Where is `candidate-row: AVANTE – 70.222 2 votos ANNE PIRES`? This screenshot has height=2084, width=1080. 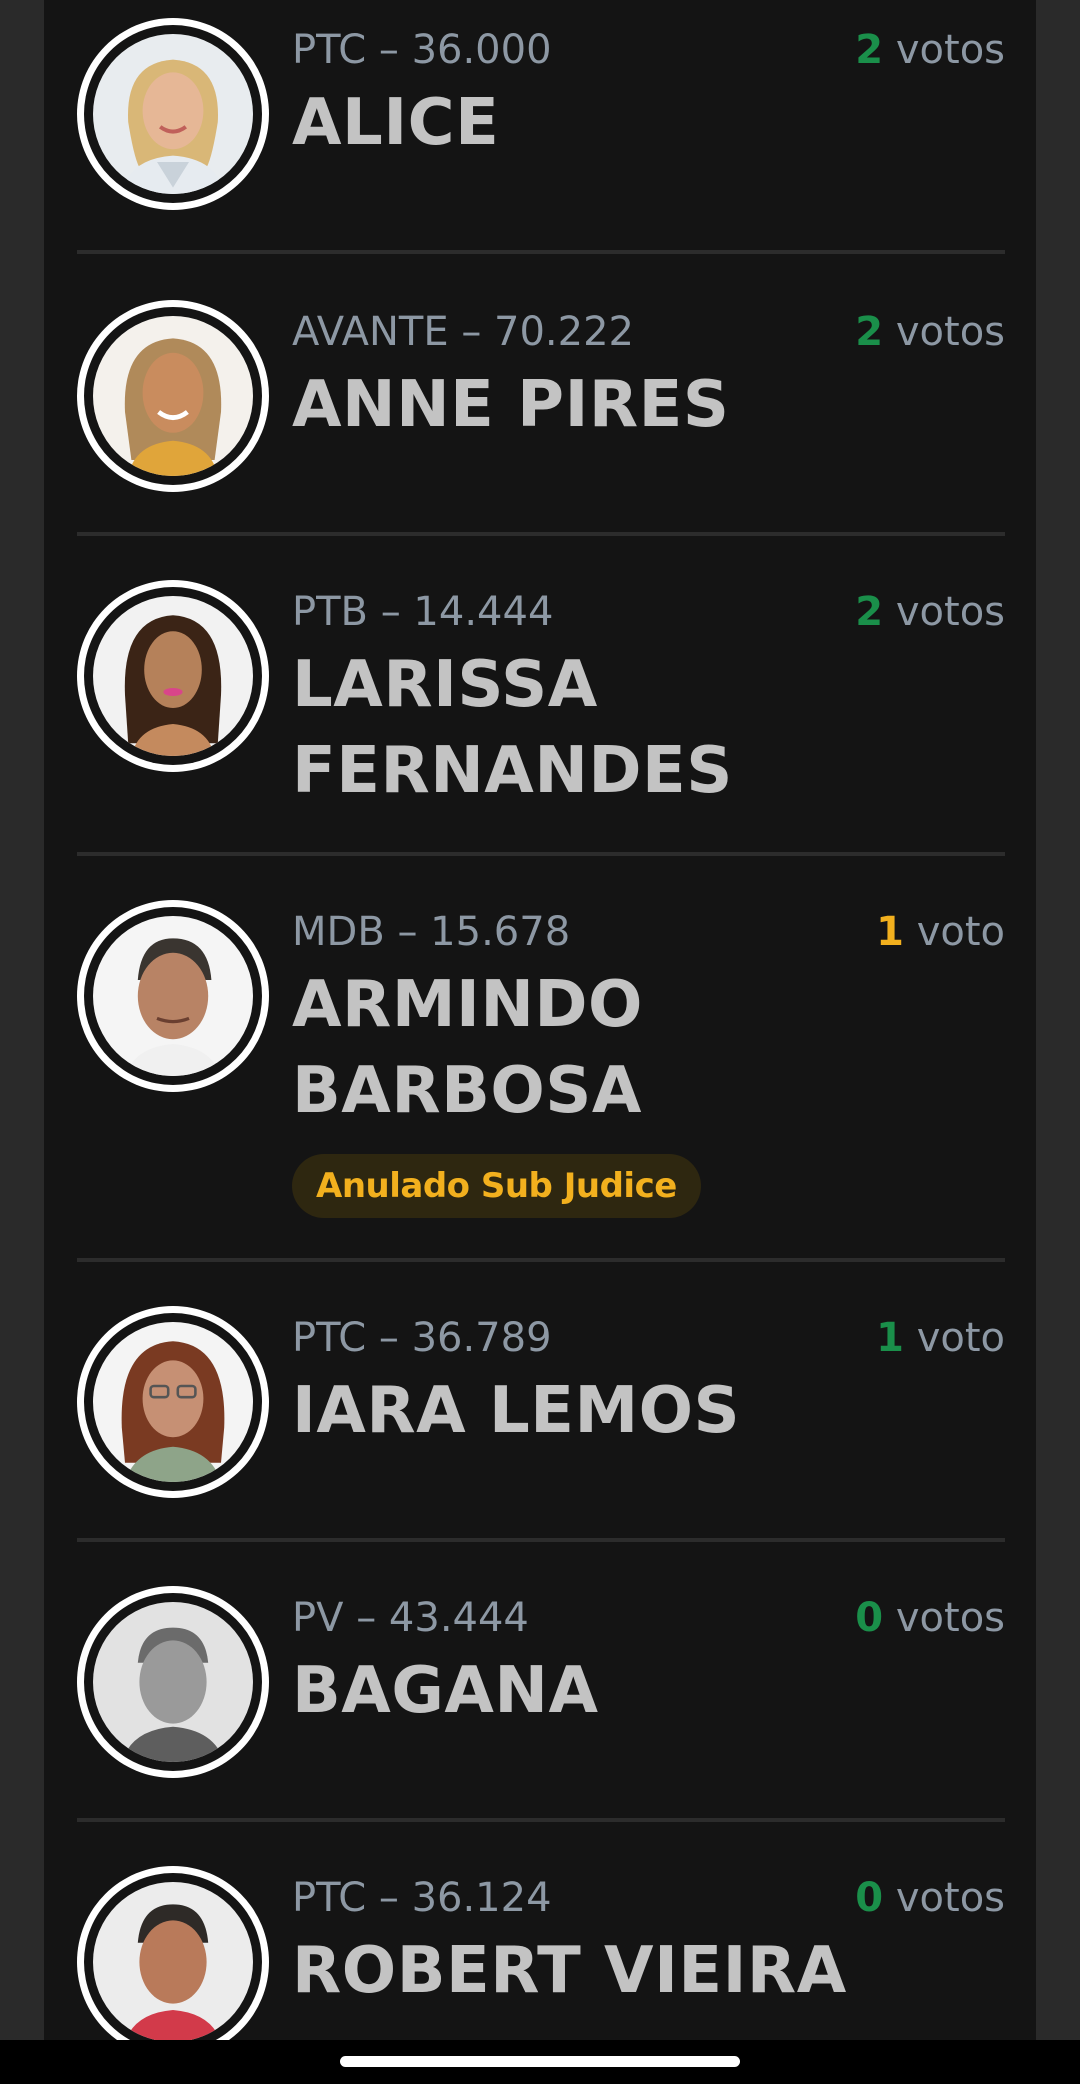
candidate-row: AVANTE – 70.222 2 votos ANNE PIRES is located at coordinates (541, 406).